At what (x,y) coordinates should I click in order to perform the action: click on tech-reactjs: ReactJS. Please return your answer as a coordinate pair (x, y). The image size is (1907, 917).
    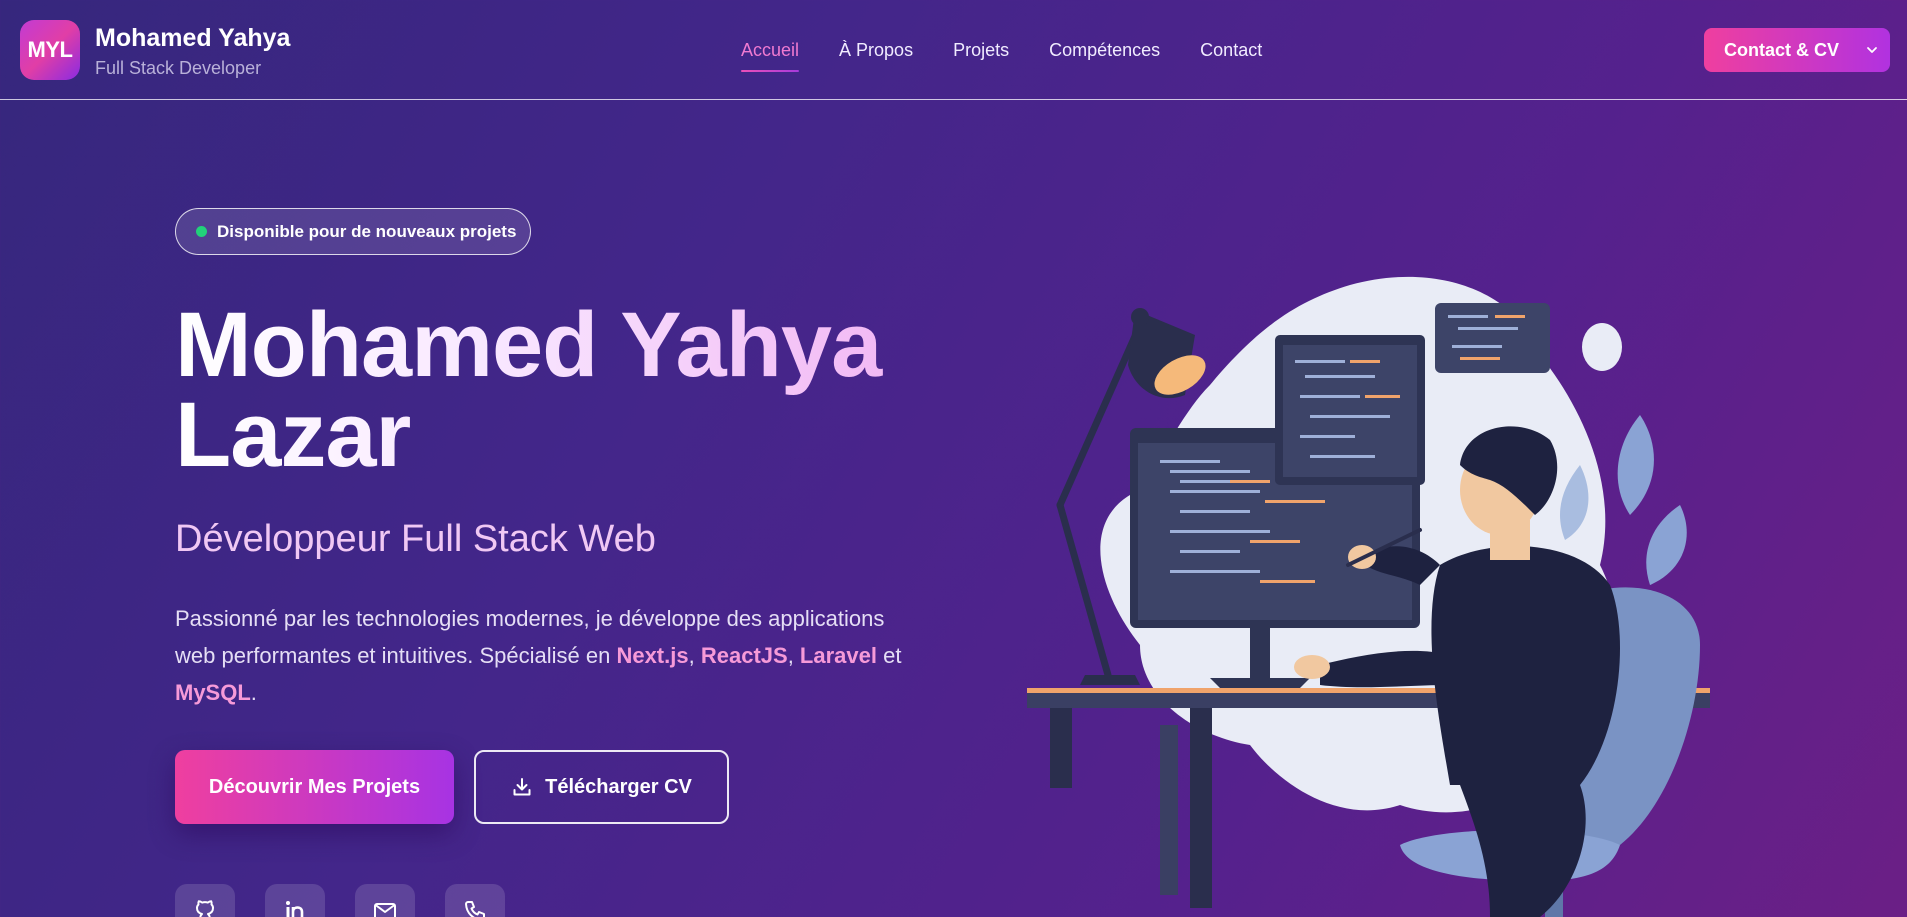
    Looking at the image, I should click on (744, 655).